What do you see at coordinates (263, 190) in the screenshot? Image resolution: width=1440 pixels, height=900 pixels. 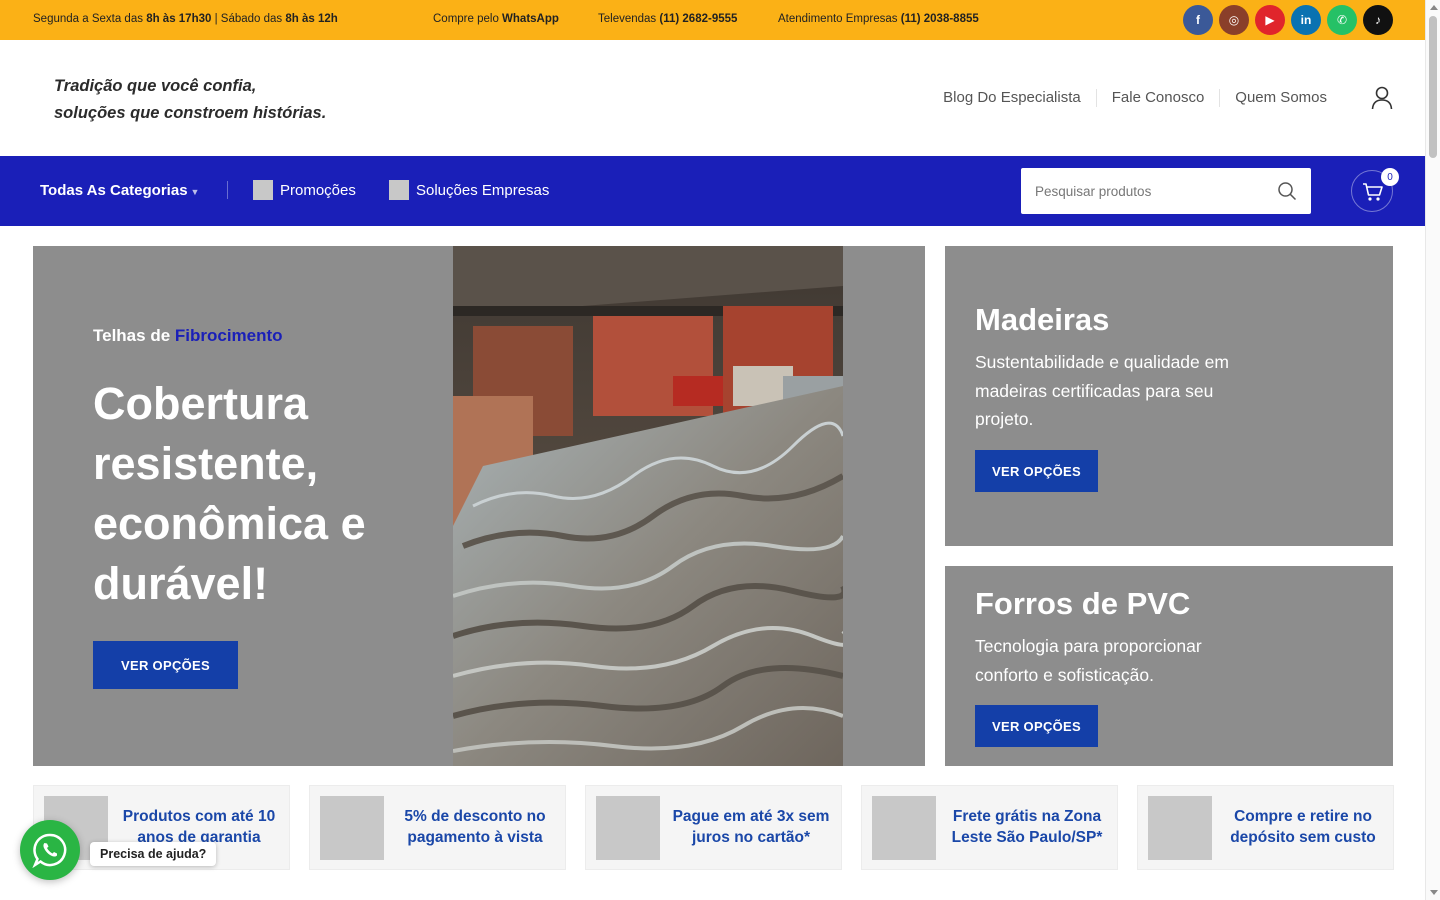 I see `promotions-icon` at bounding box center [263, 190].